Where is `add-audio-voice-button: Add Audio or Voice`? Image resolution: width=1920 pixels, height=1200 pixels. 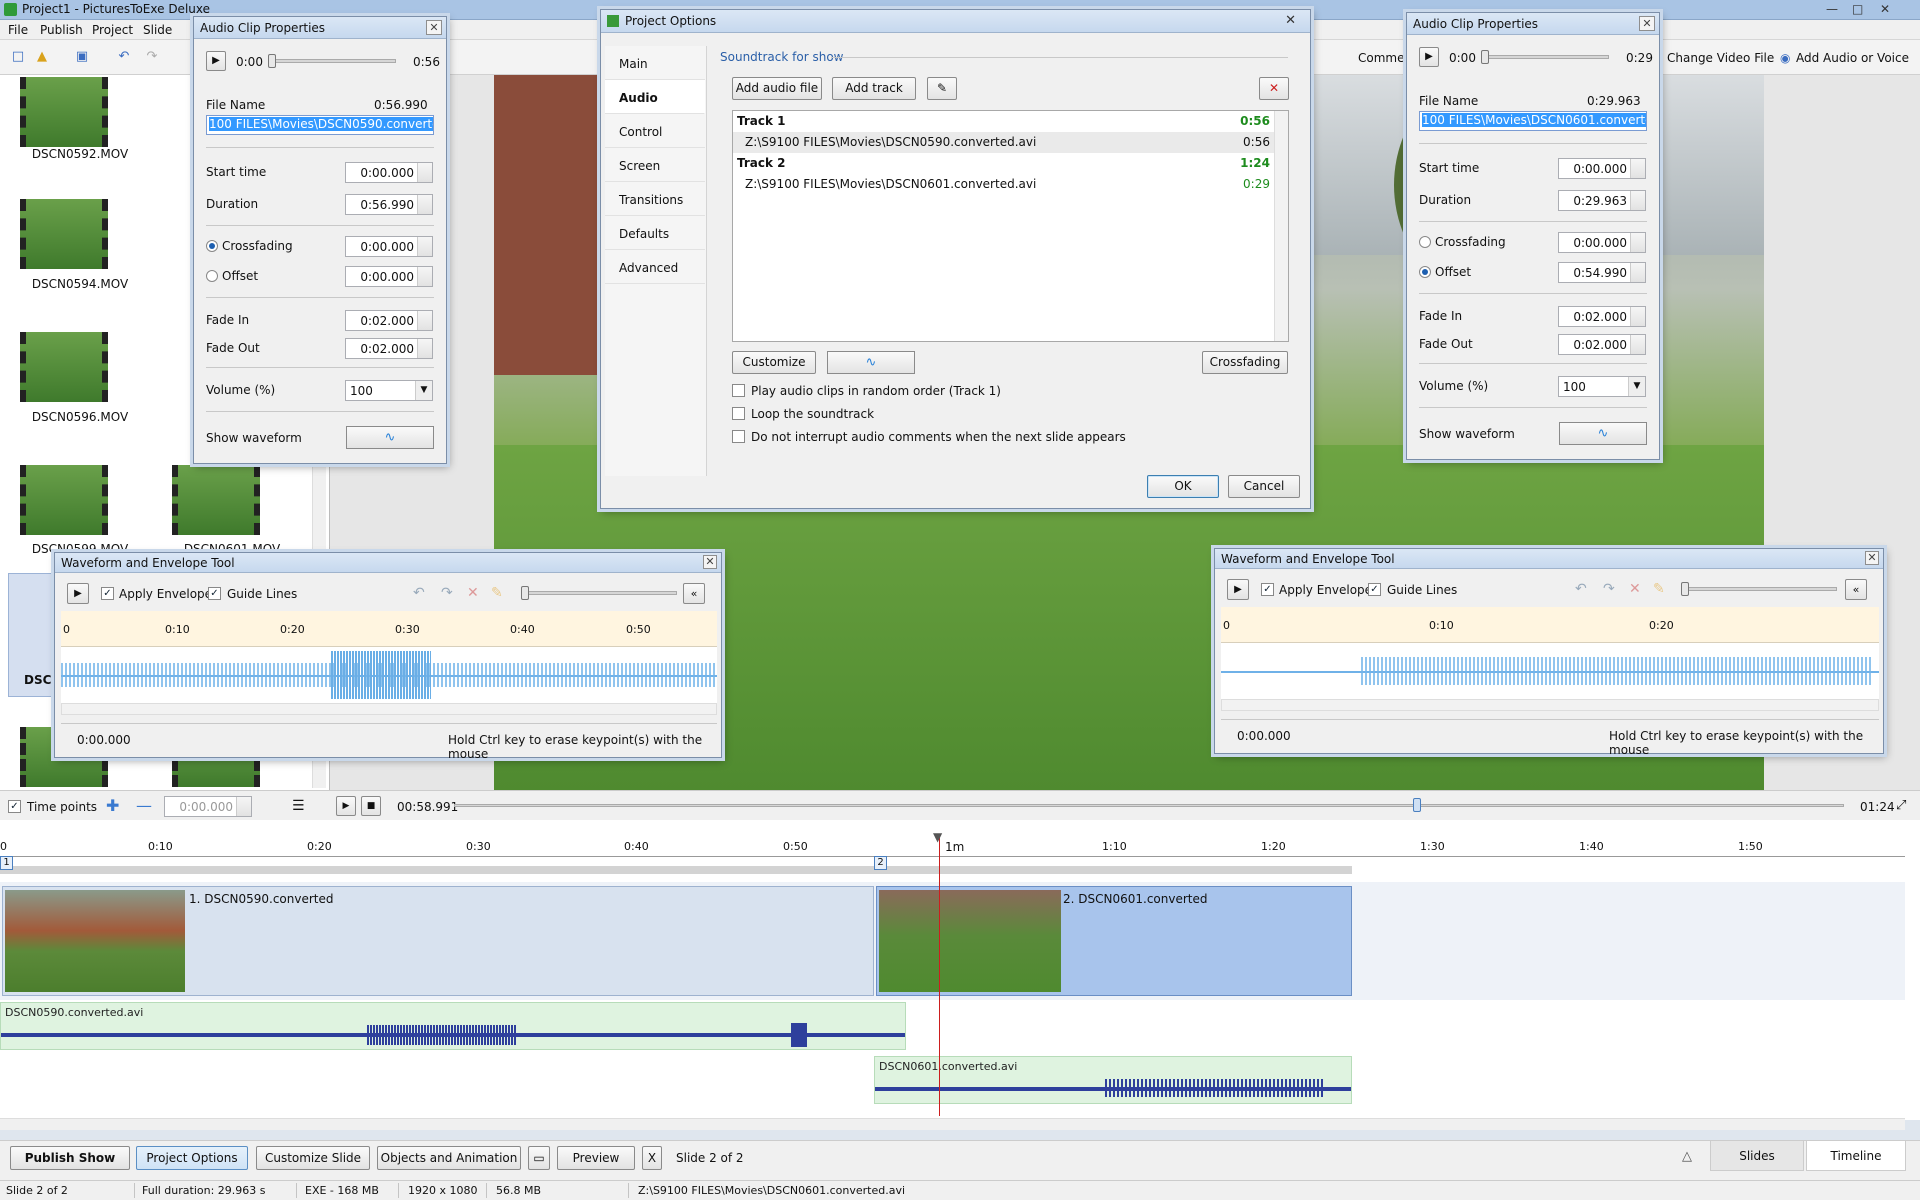 add-audio-voice-button: Add Audio or Voice is located at coordinates (1852, 58).